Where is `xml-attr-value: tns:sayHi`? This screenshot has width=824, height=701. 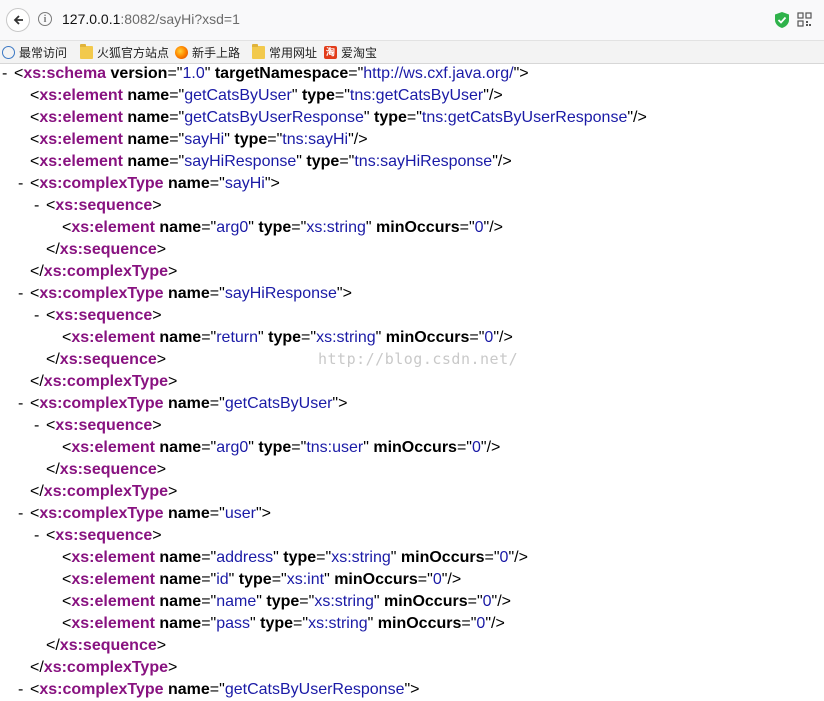
xml-attr-value: tns:sayHi is located at coordinates (315, 139).